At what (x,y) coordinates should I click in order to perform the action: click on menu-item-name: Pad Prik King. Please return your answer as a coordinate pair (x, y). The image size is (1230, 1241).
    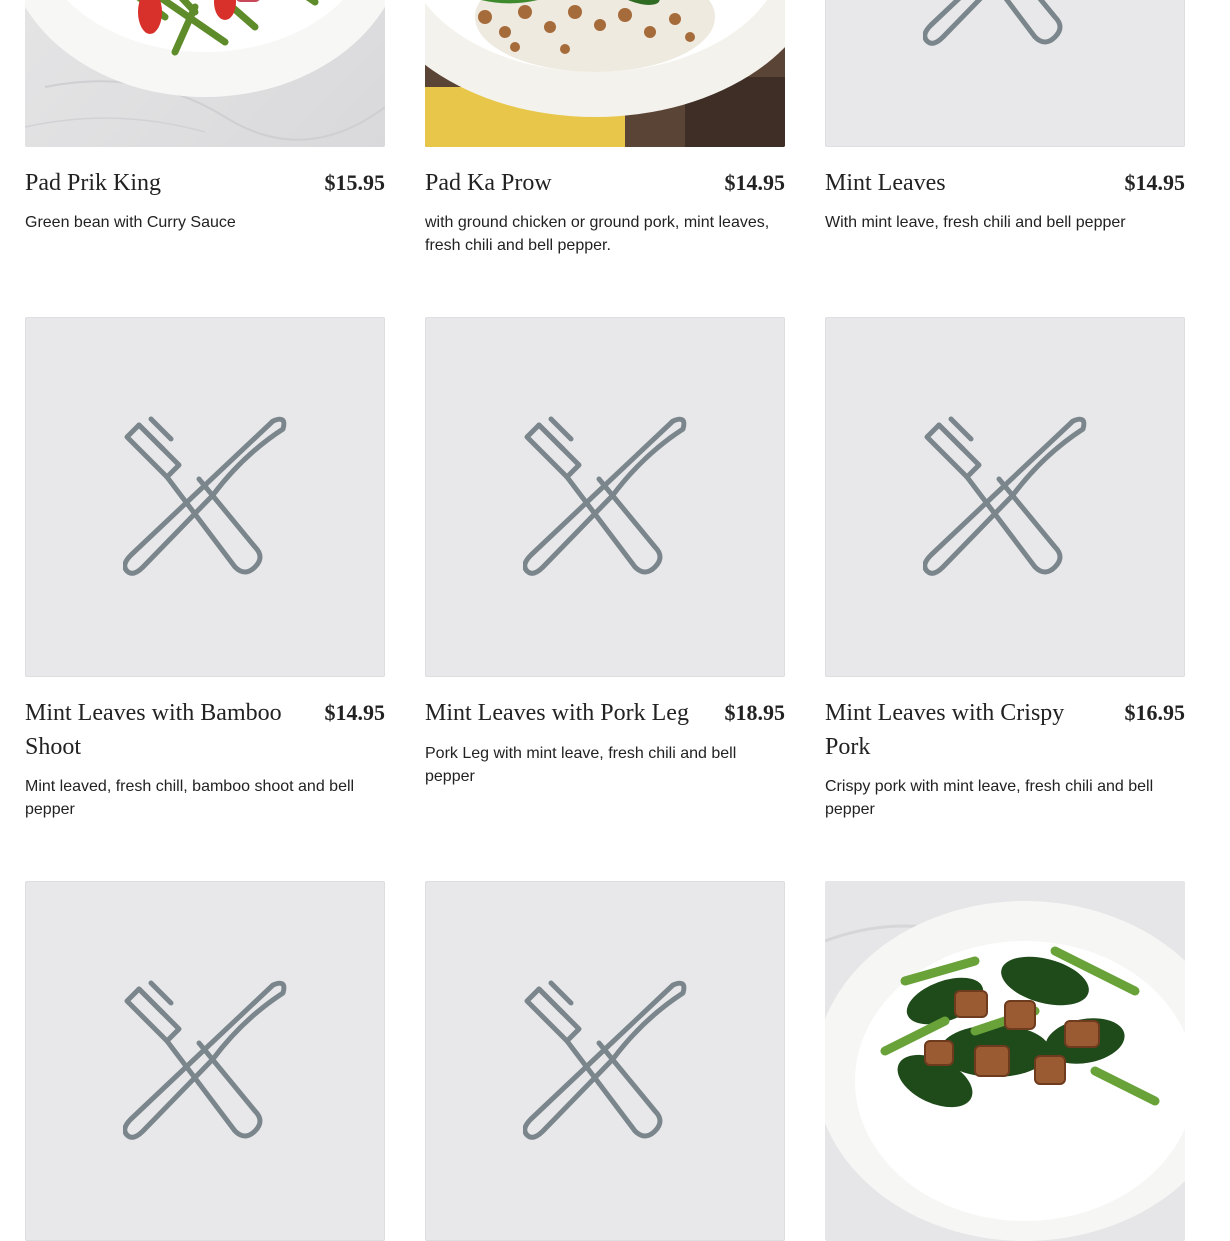
    Looking at the image, I should click on (93, 183).